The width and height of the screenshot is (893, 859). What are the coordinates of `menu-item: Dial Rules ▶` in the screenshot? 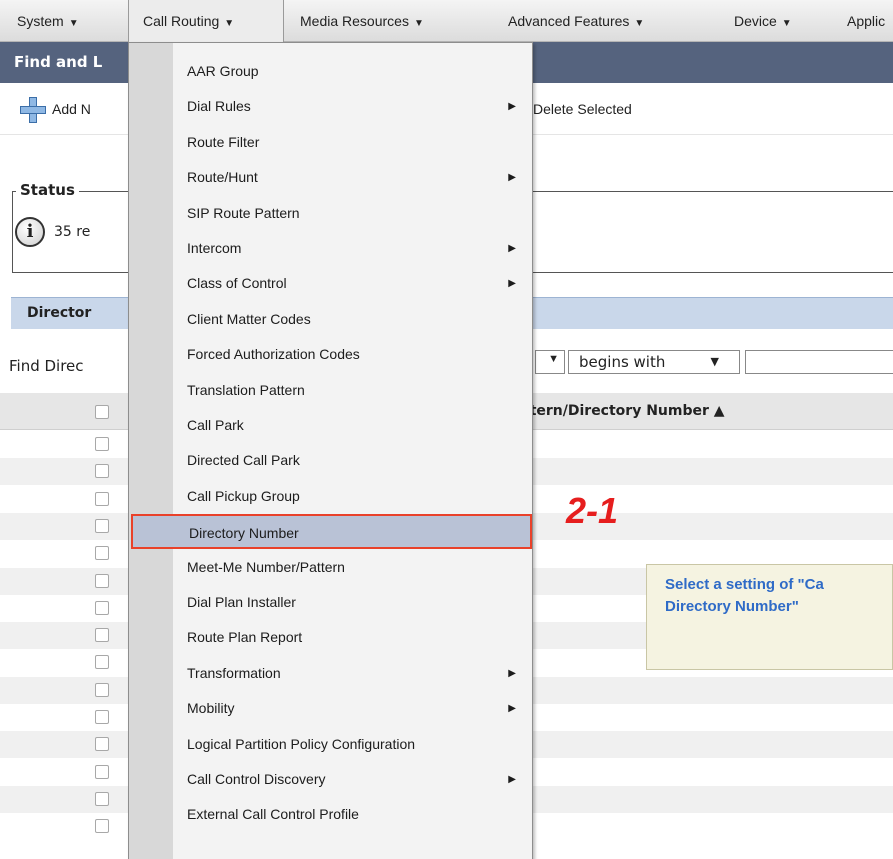 It's located at (353, 106).